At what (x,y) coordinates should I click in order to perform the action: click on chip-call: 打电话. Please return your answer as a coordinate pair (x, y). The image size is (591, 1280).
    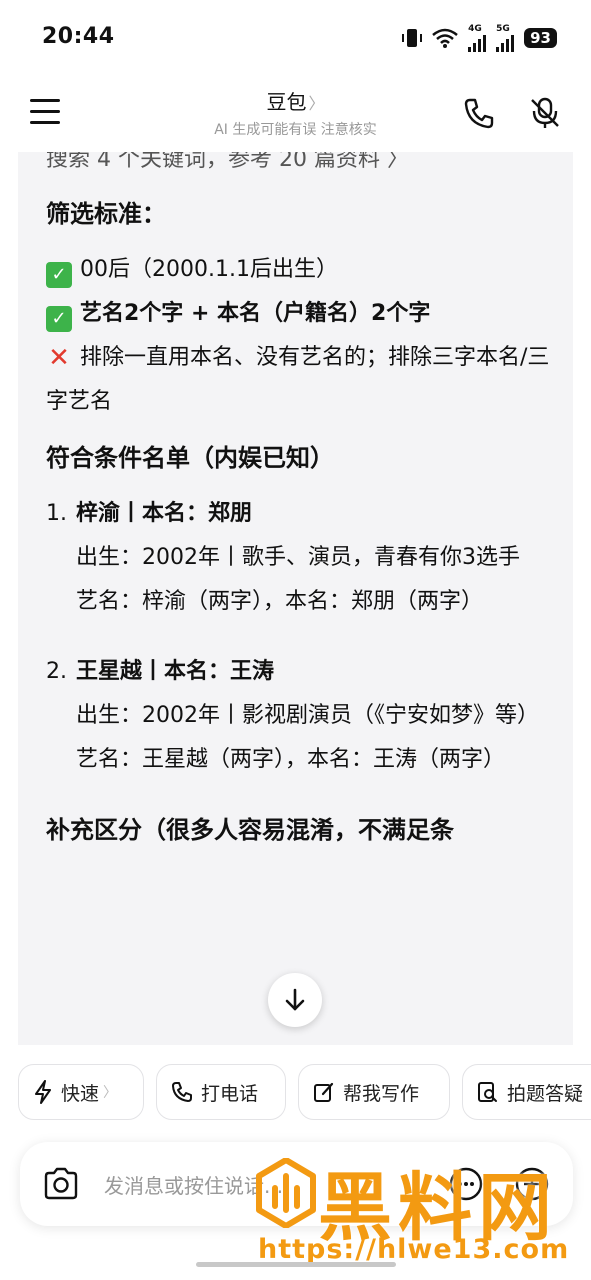
    Looking at the image, I should click on (221, 1092).